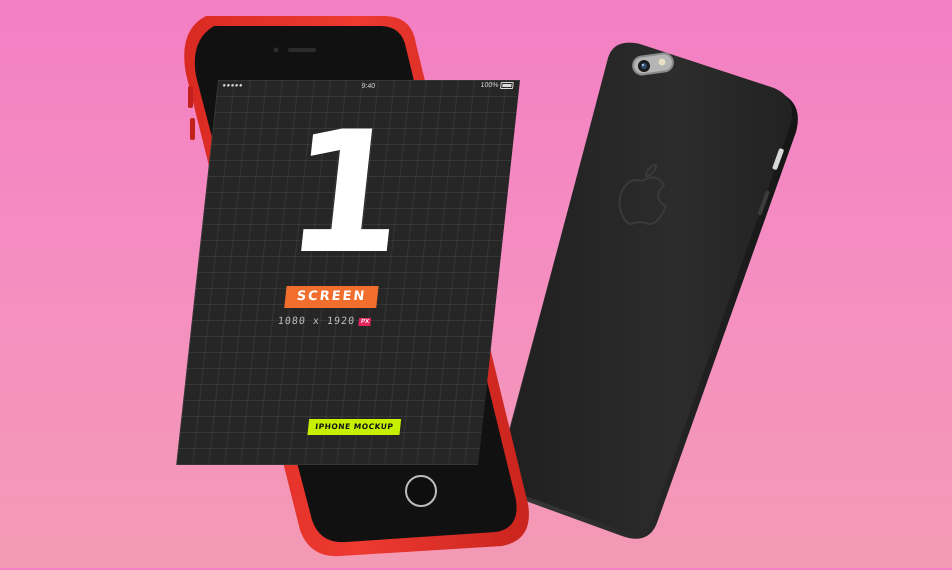  I want to click on screen-label-badge: SCREEN, so click(331, 297).